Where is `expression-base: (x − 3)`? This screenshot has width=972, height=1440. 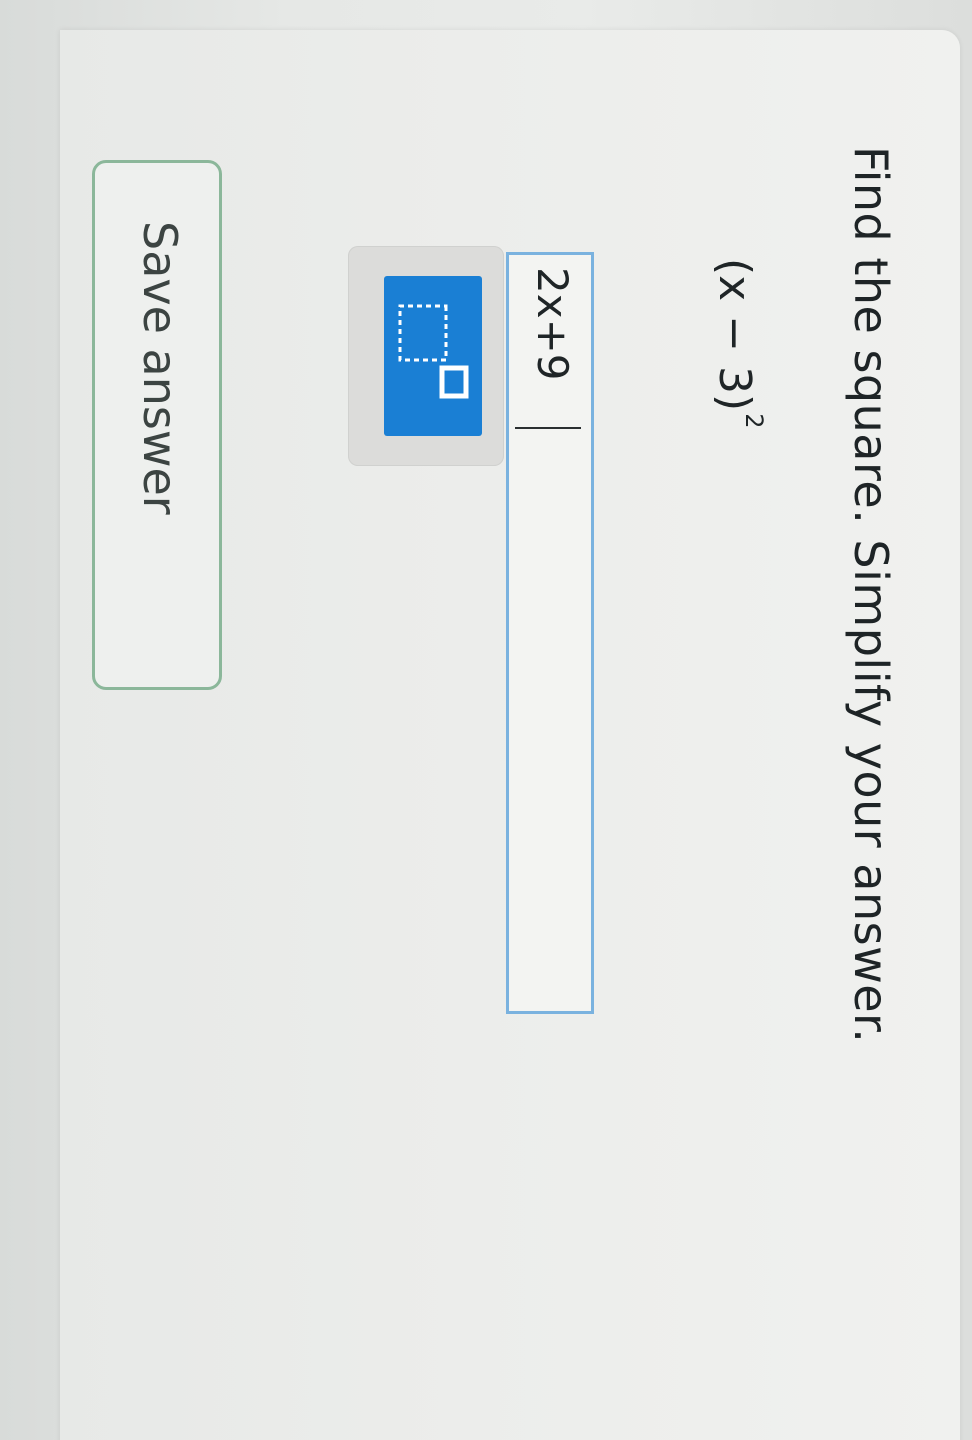 expression-base: (x − 3) is located at coordinates (734, 335).